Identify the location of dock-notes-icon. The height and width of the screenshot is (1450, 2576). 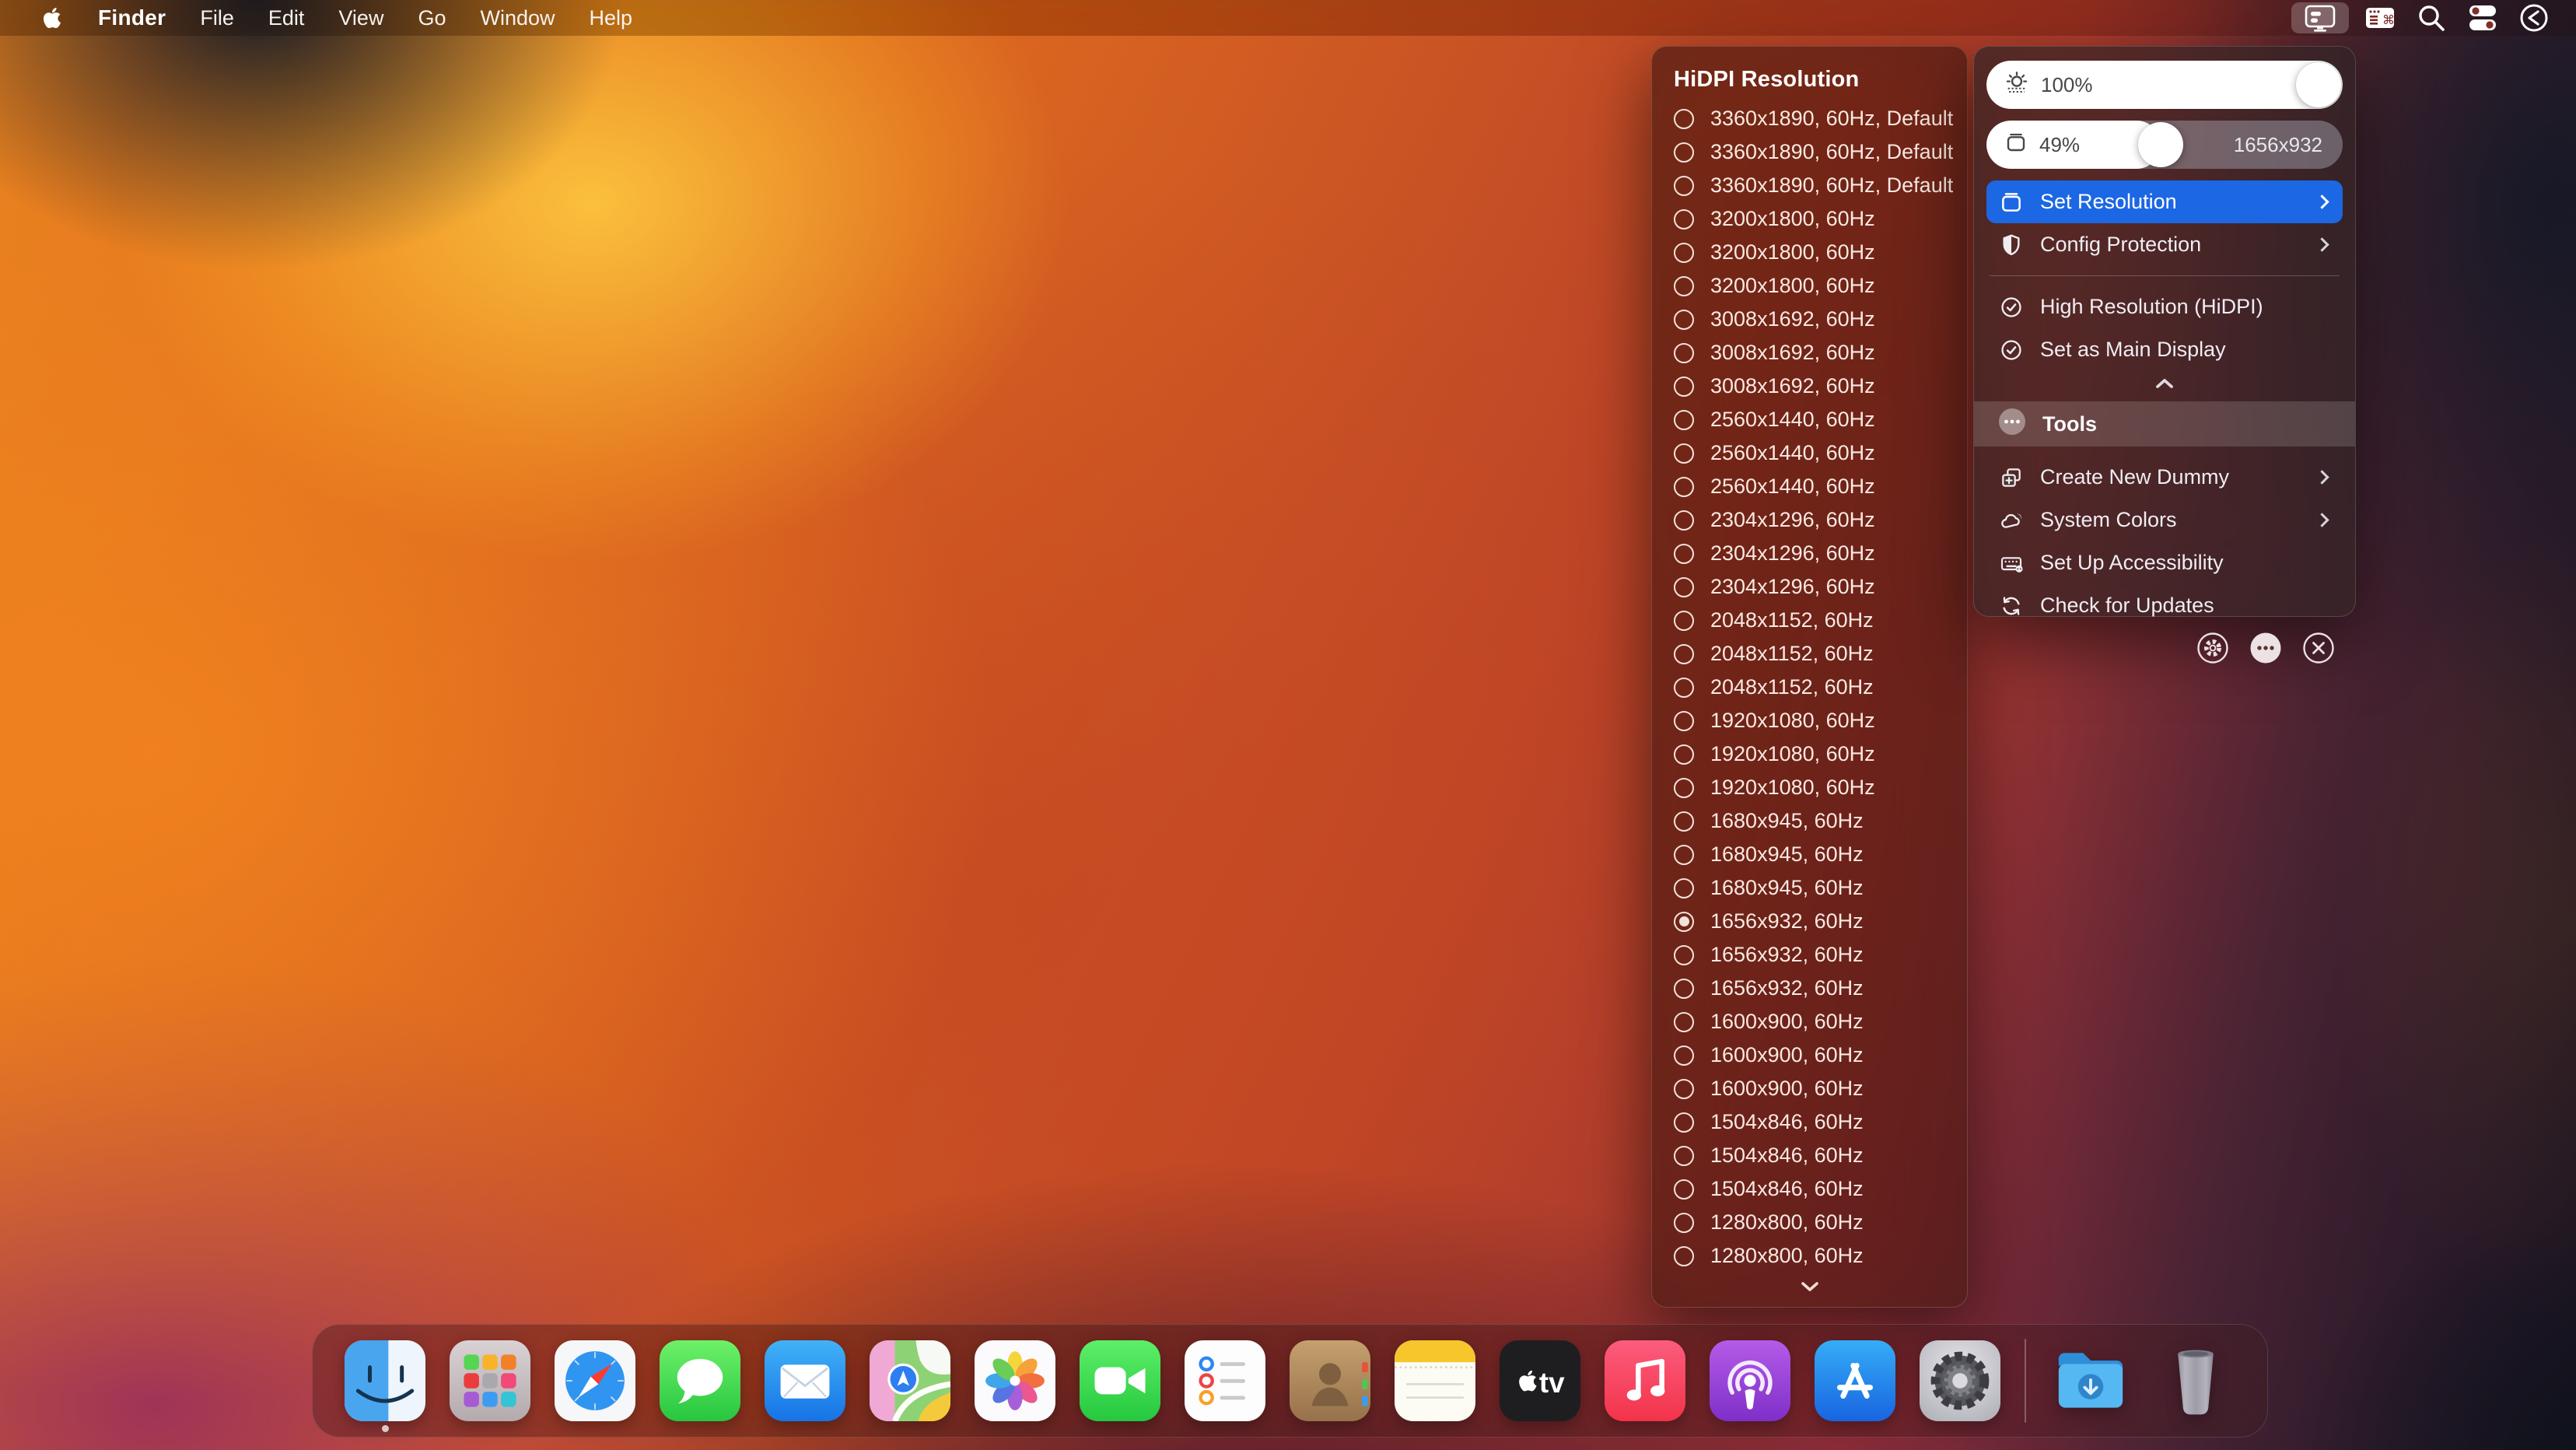
(1434, 1380).